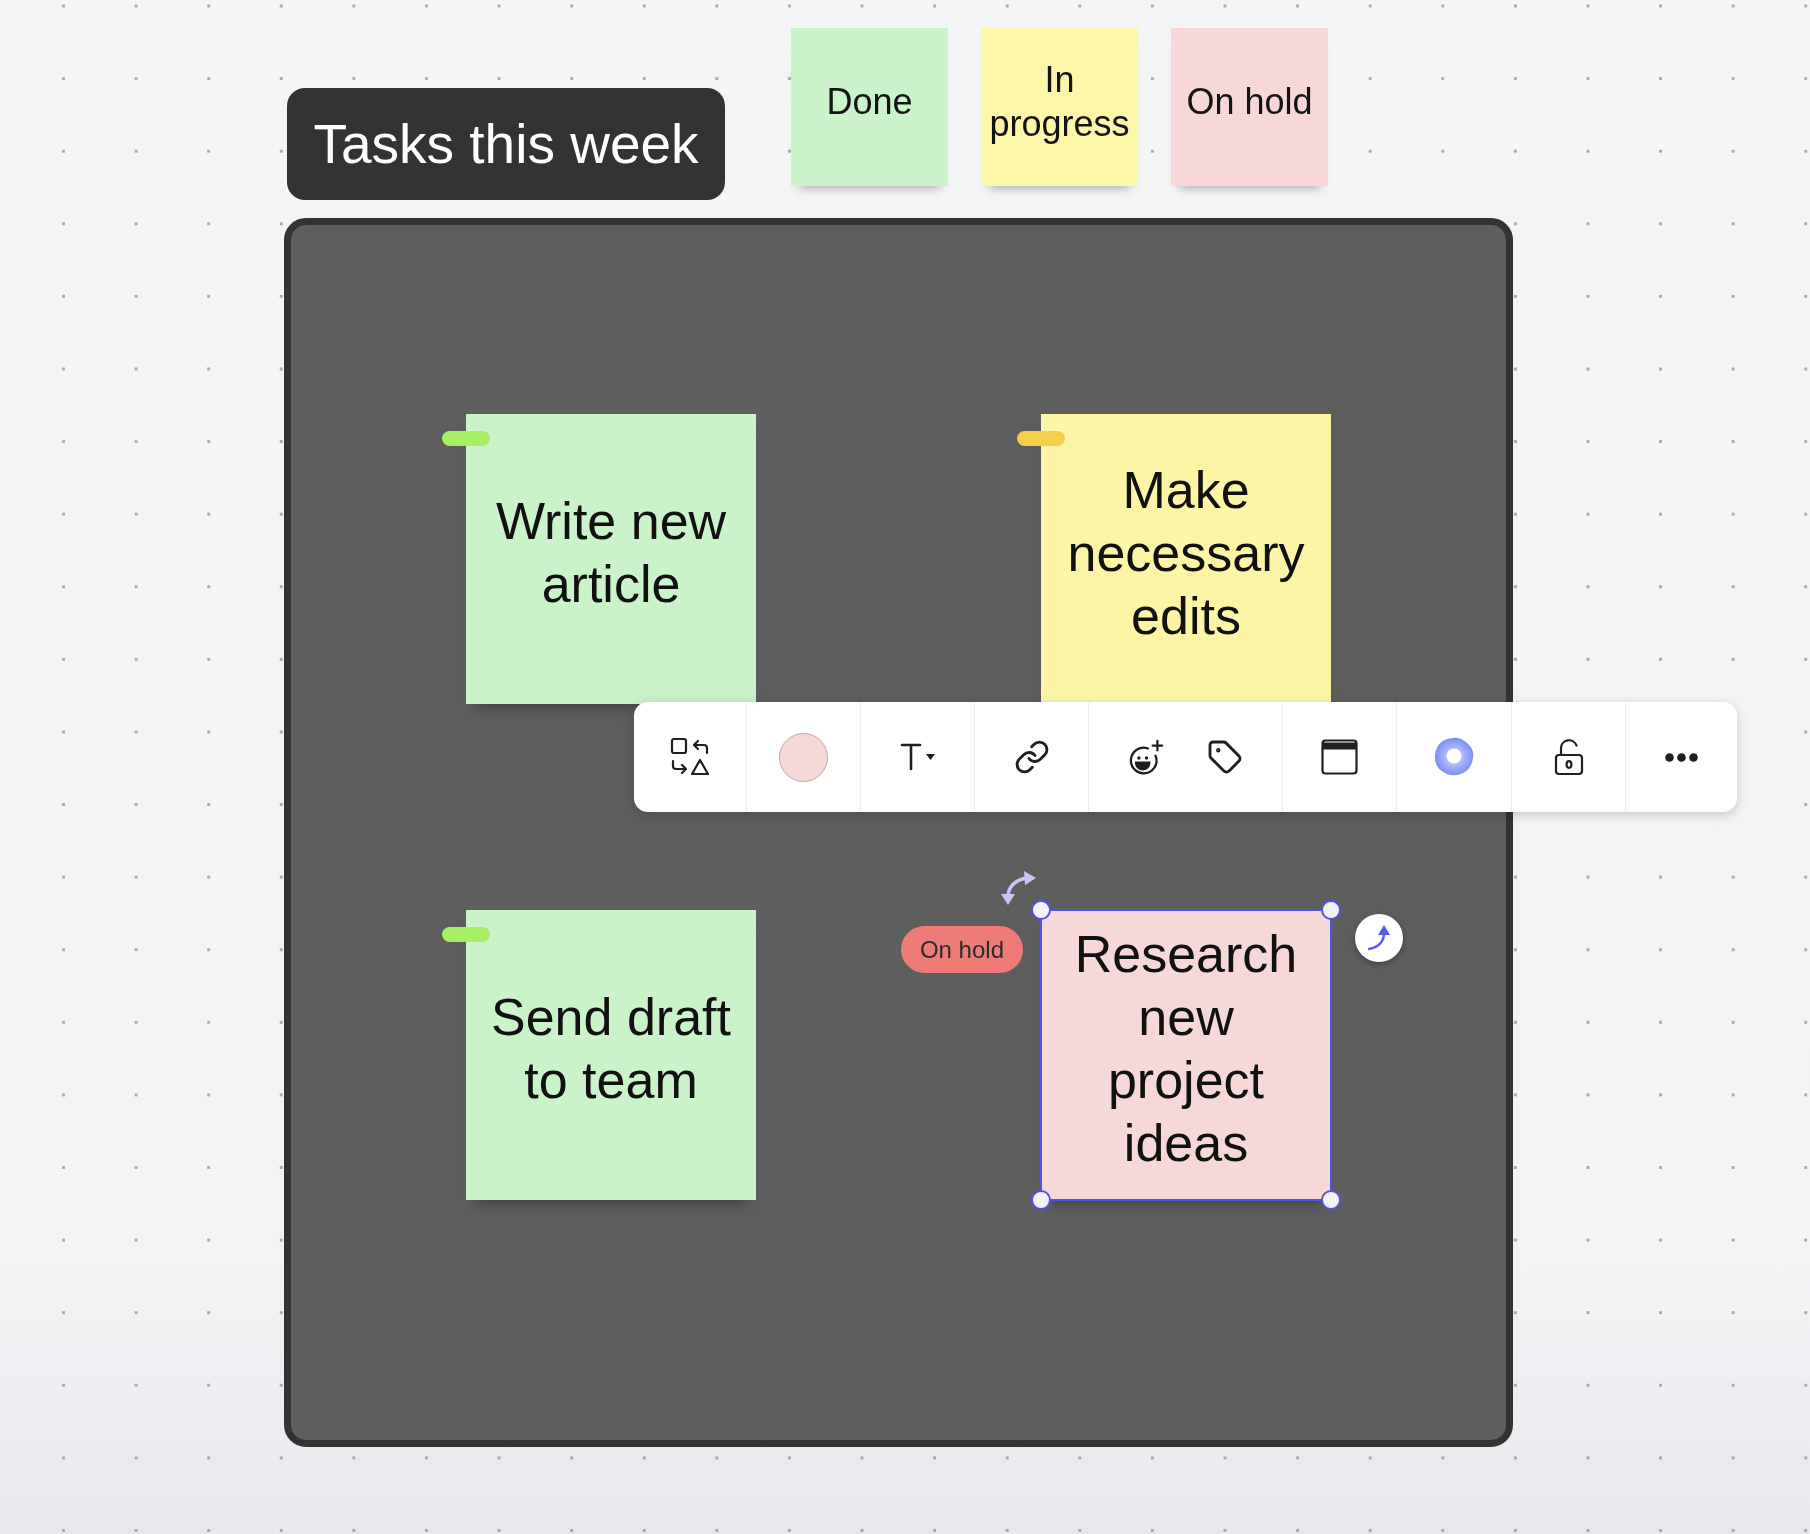  Describe the element at coordinates (1186, 1049) in the screenshot. I see `note-text: Research new project ideas` at that location.